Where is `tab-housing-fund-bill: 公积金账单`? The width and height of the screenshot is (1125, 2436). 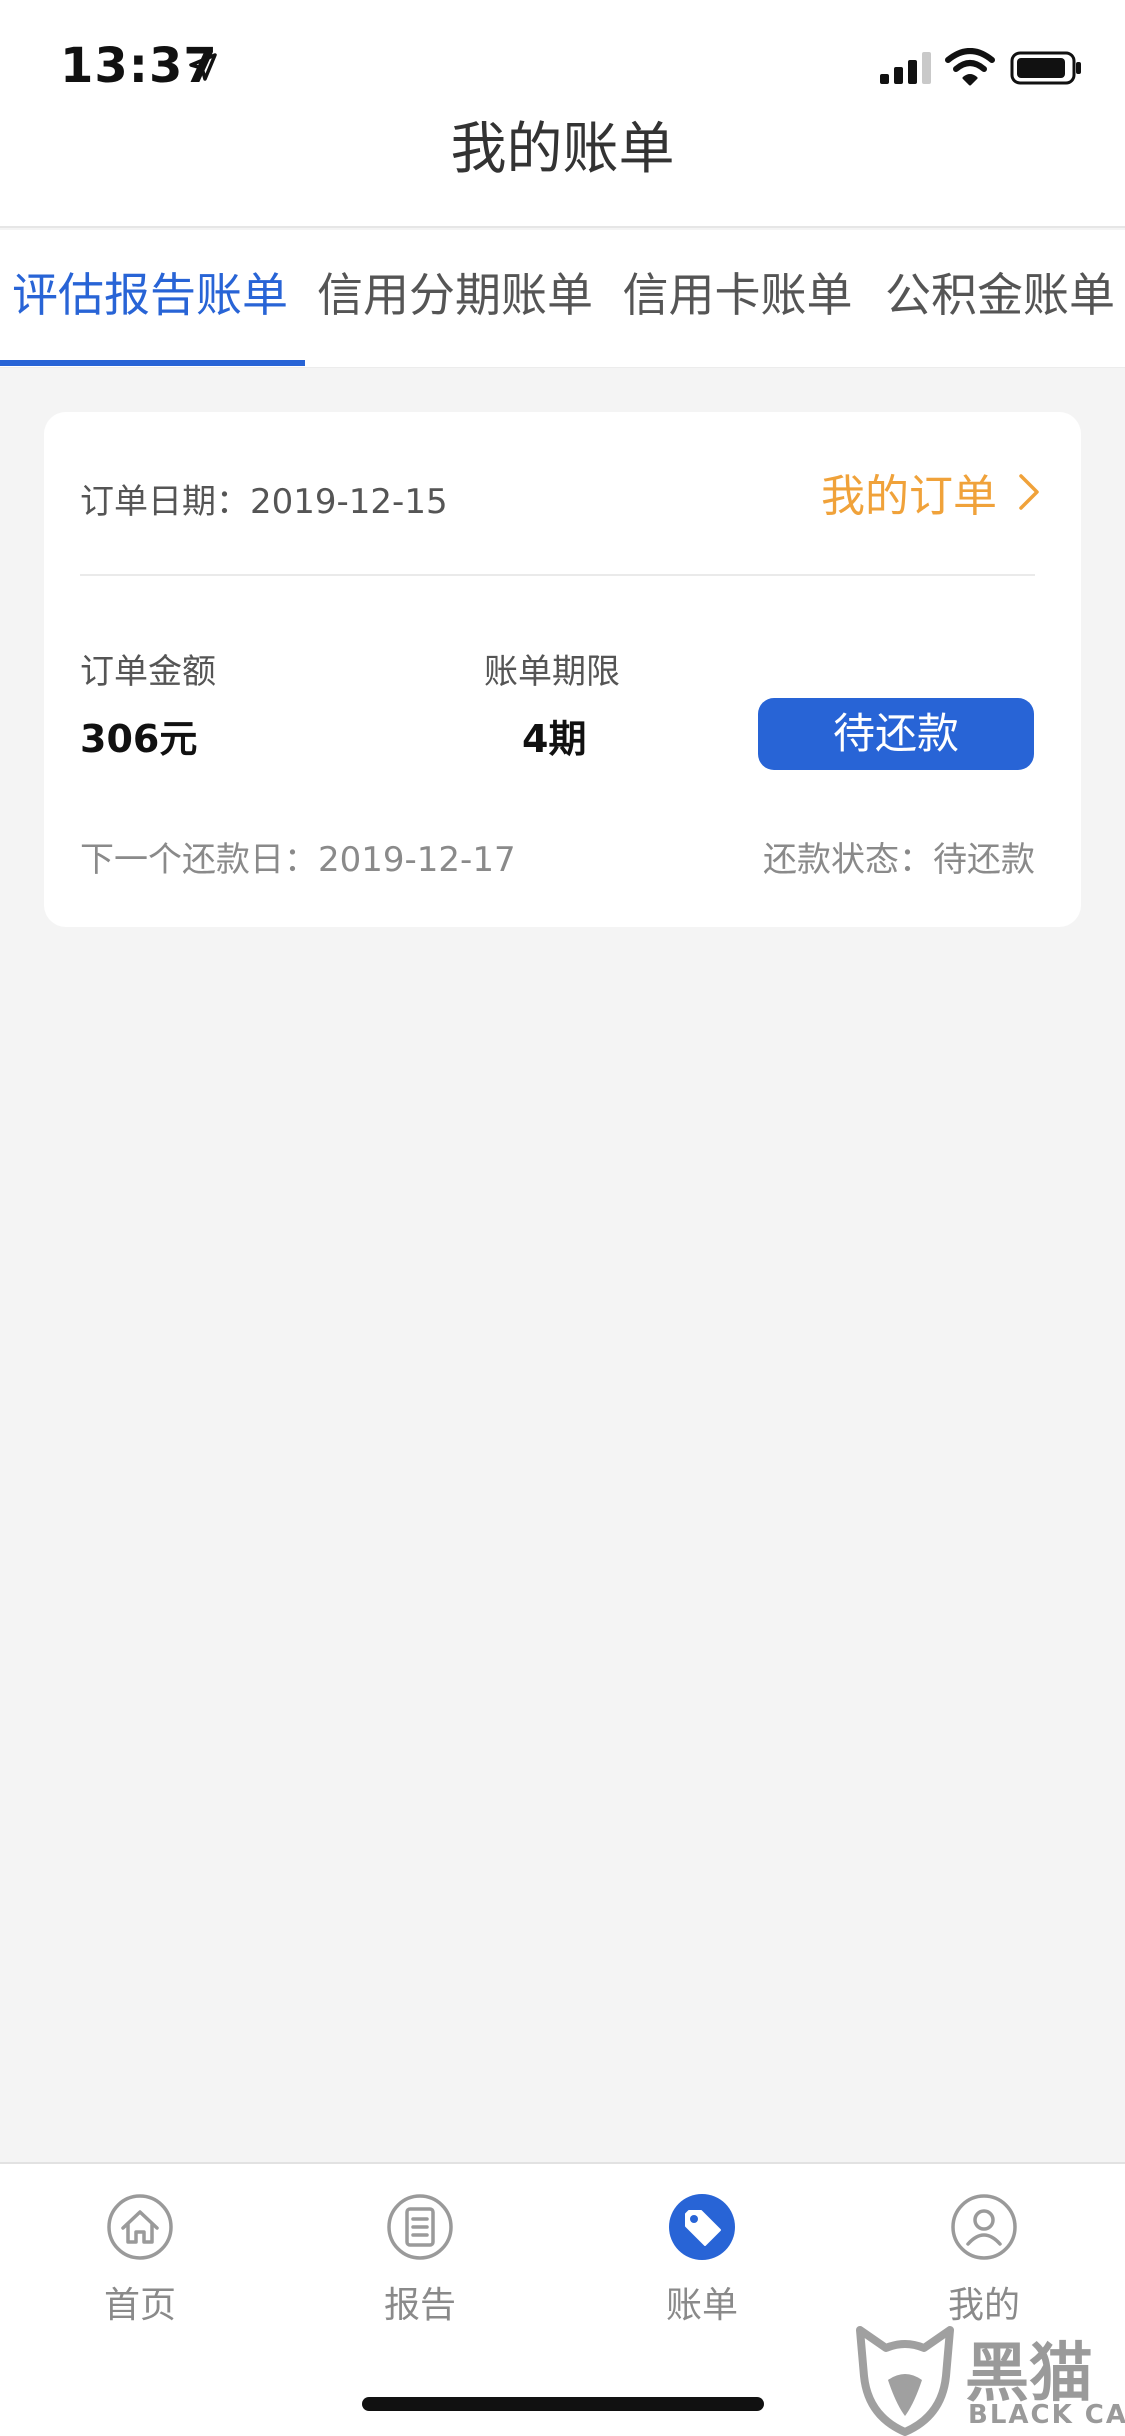 tab-housing-fund-bill: 公积金账单 is located at coordinates (1000, 299).